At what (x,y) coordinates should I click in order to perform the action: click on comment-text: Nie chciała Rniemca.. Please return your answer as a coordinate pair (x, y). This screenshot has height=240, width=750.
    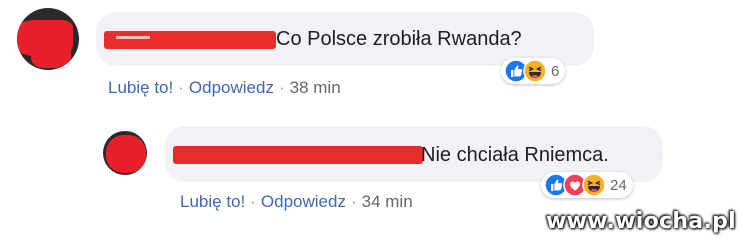
    Looking at the image, I should click on (515, 155).